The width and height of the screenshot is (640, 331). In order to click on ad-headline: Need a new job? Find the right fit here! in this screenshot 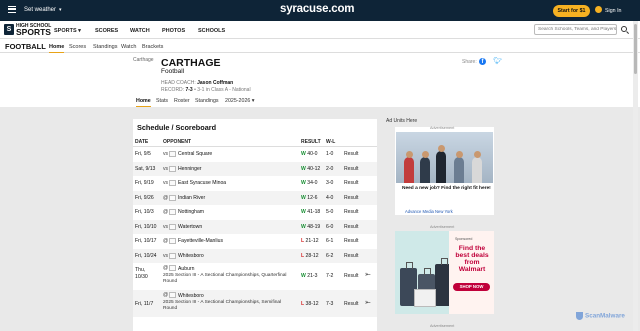, I will do `click(446, 188)`.